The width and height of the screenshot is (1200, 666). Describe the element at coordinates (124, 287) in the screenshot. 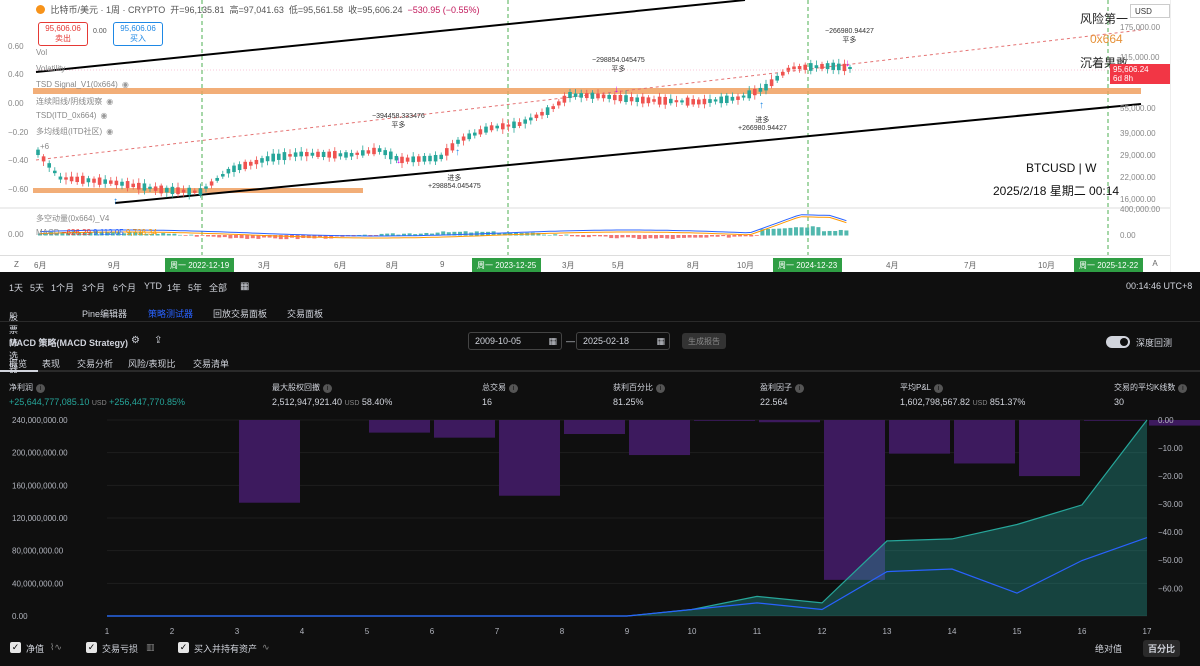

I see `timeframe-6m: 6个月` at that location.